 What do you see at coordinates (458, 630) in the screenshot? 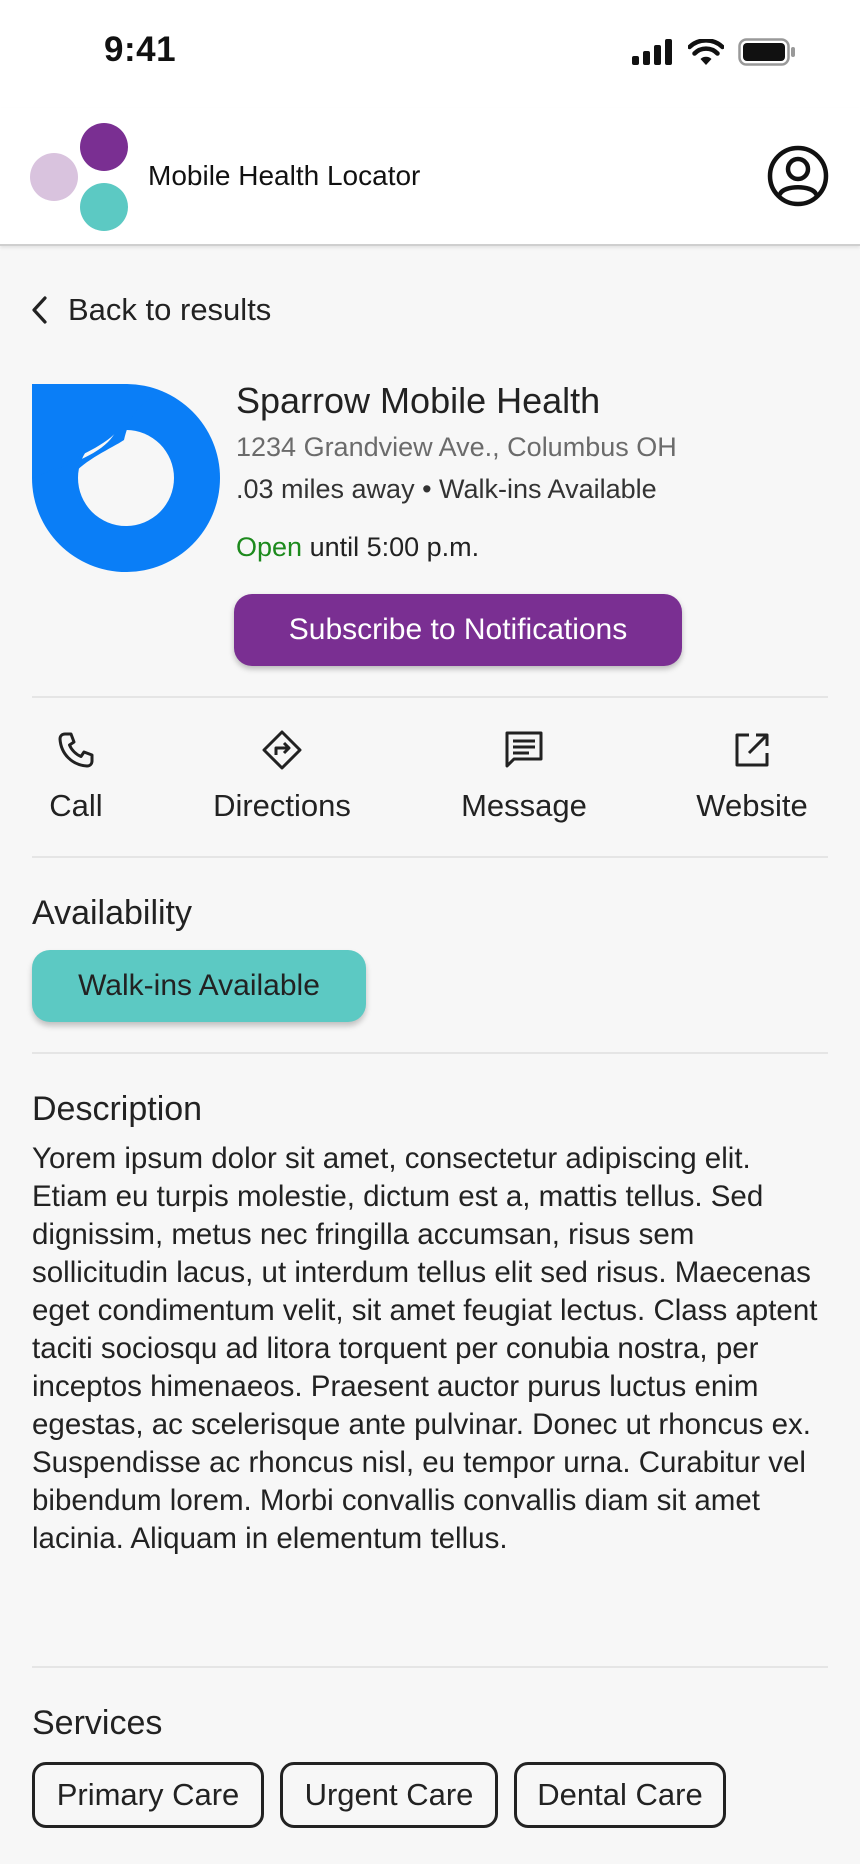
I see `subscribe-notifications-button: Subscribe to Notifications` at bounding box center [458, 630].